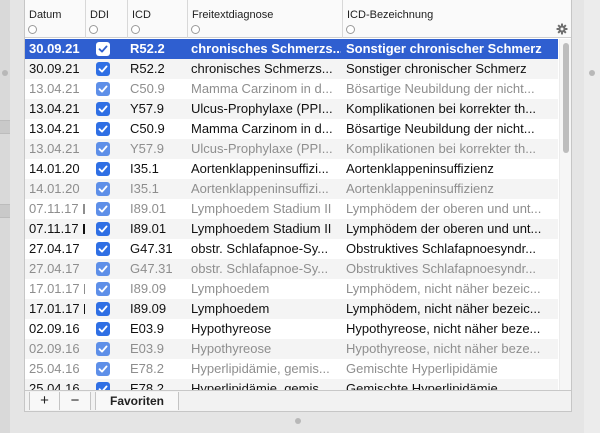 The height and width of the screenshot is (433, 600). What do you see at coordinates (444, 48) in the screenshot?
I see `icd-bezeichnung-cell-text: Sonstiger chronischer Schmerz` at bounding box center [444, 48].